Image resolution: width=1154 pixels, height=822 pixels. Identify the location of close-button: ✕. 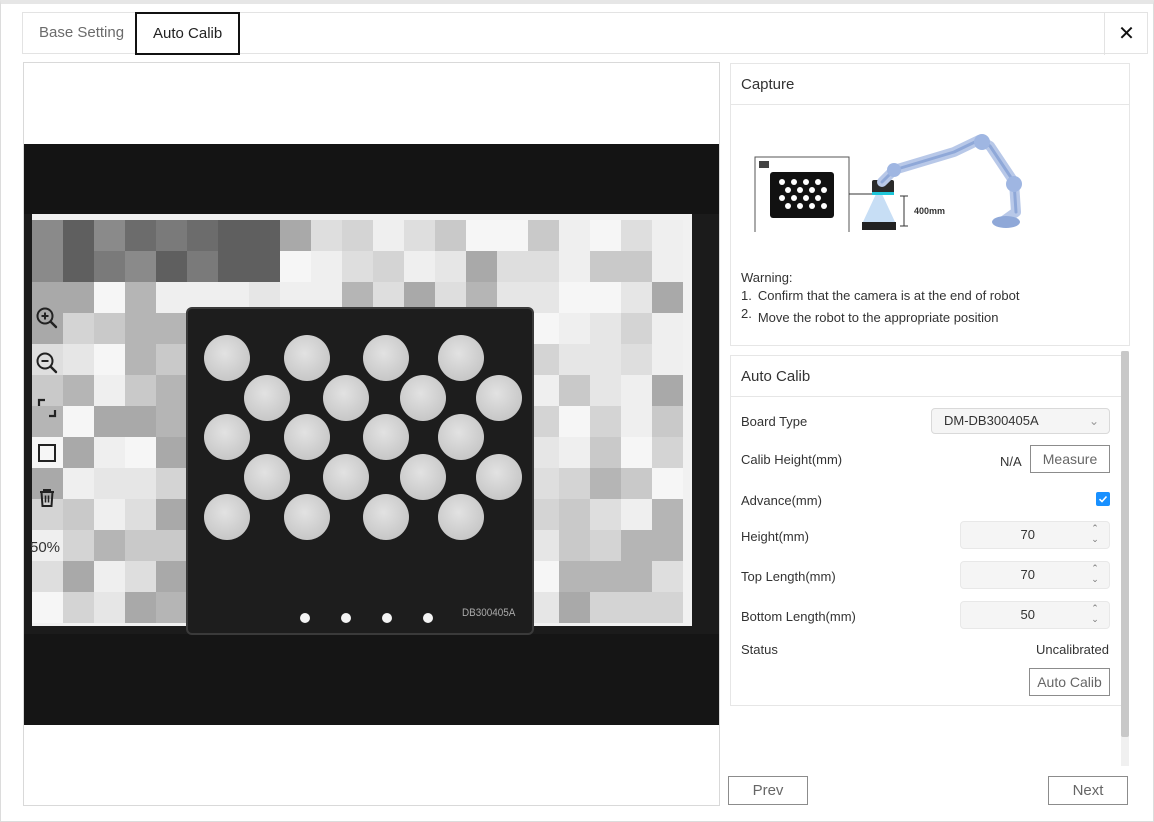
(1126, 33).